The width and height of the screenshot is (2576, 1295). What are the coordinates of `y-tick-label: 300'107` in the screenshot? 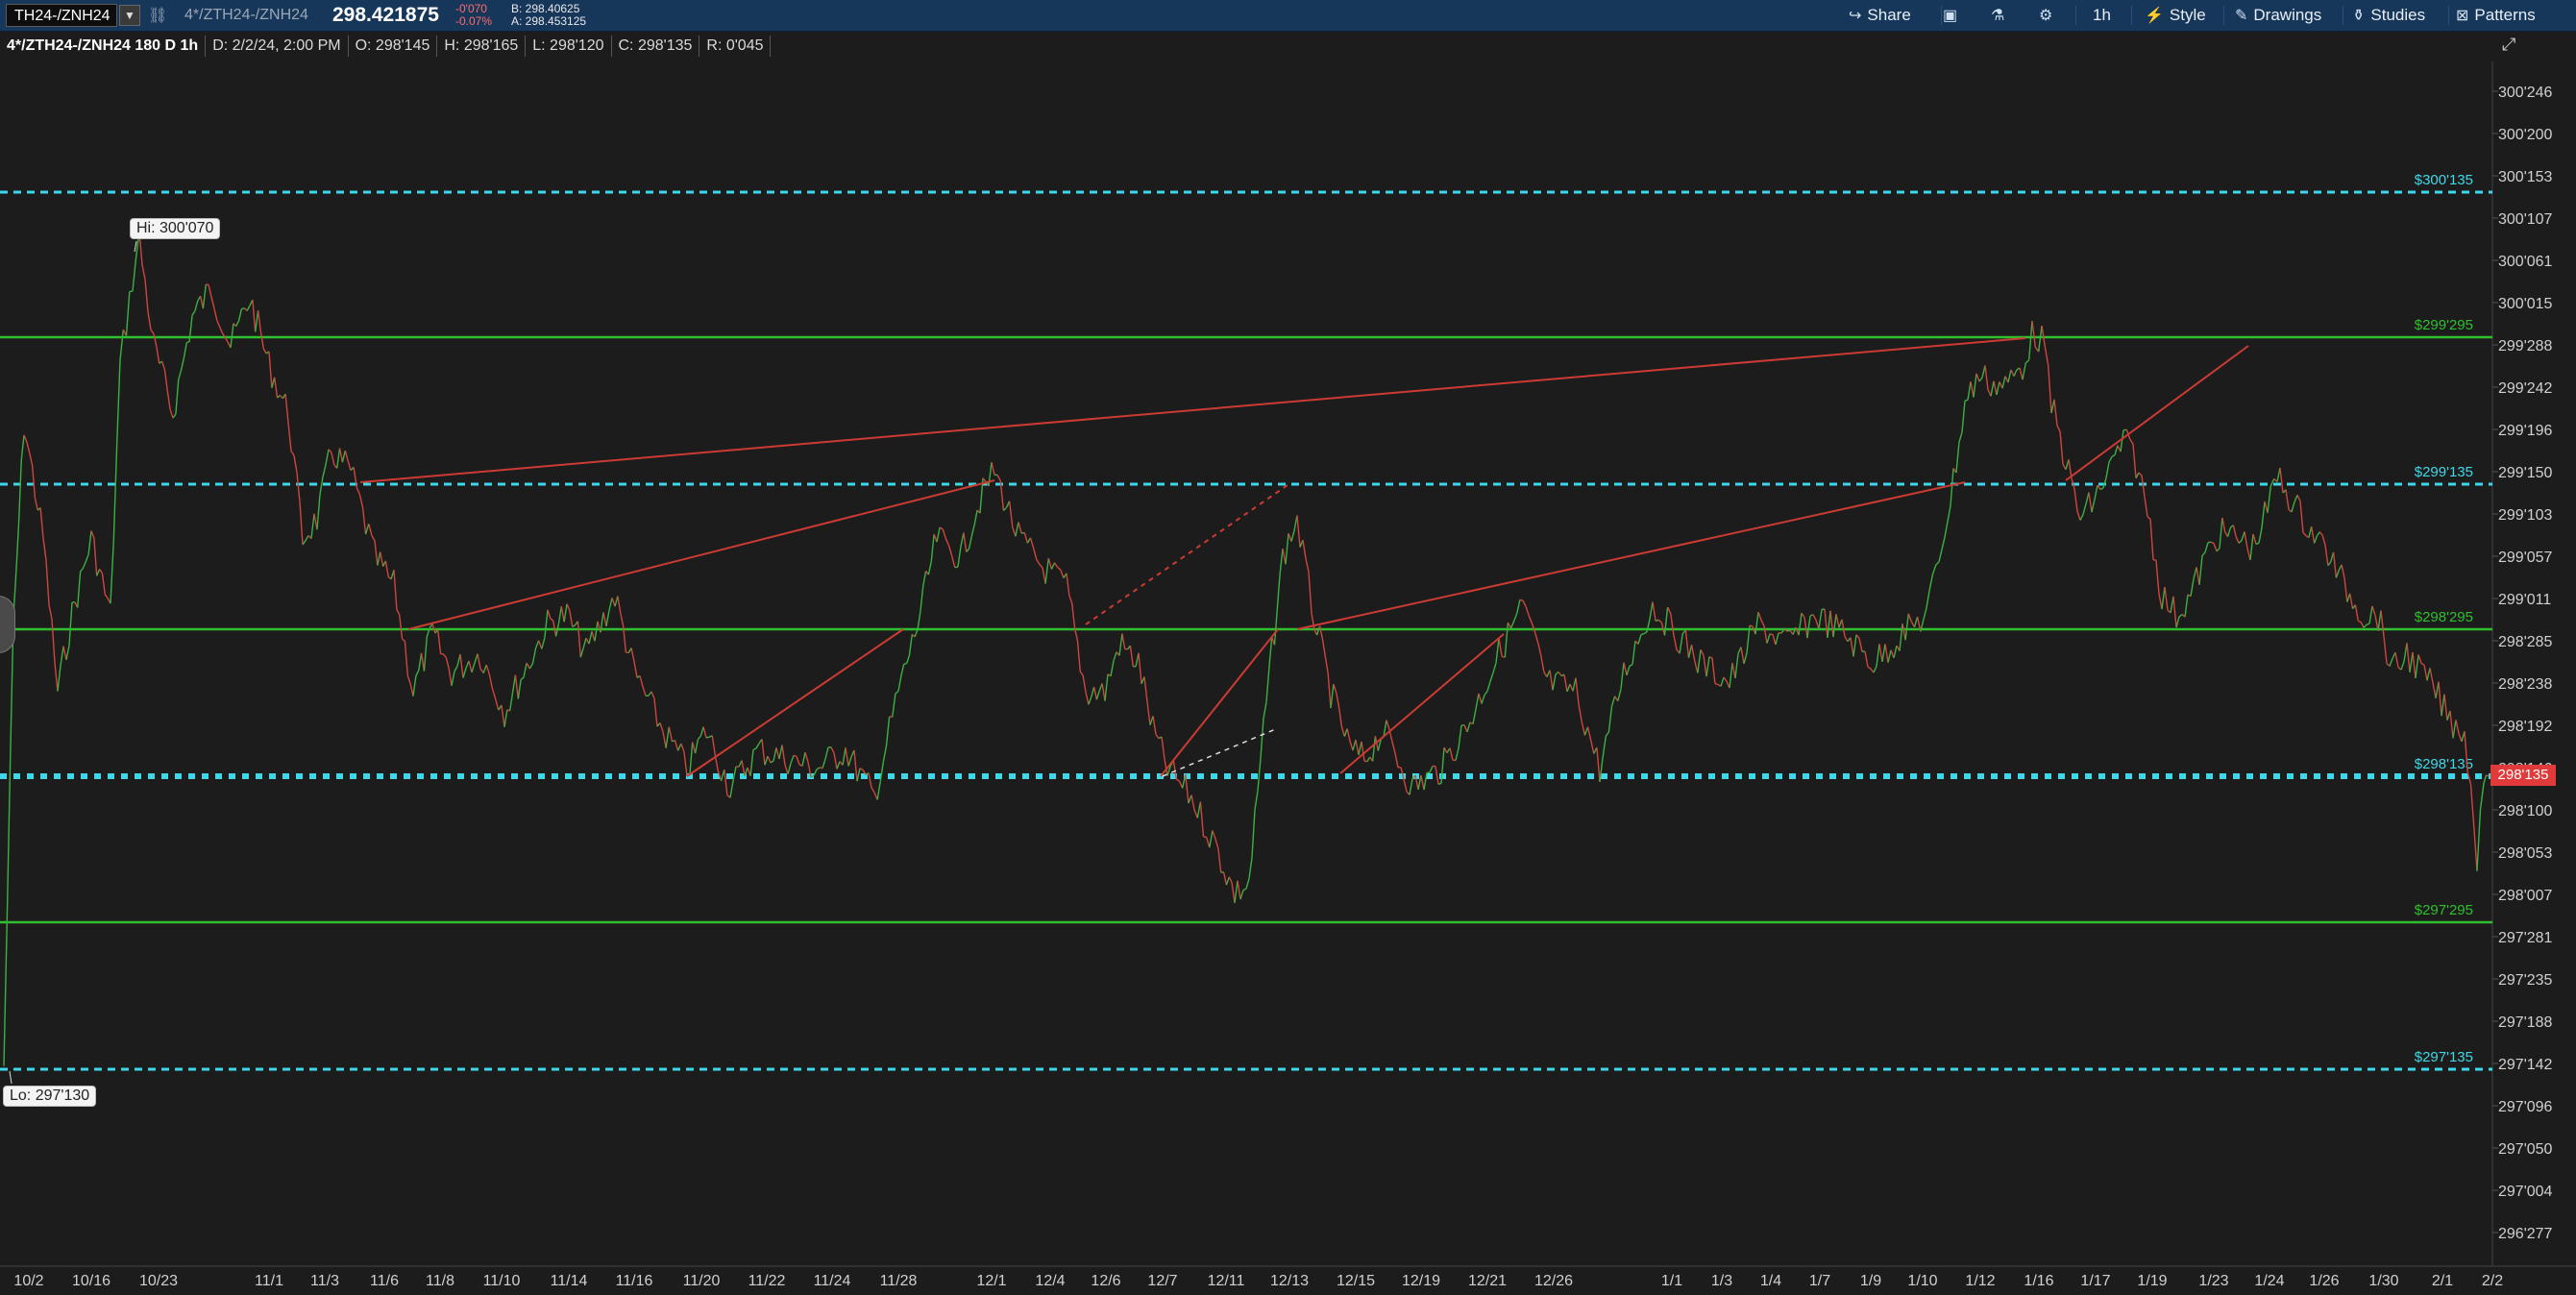 It's located at (2525, 219).